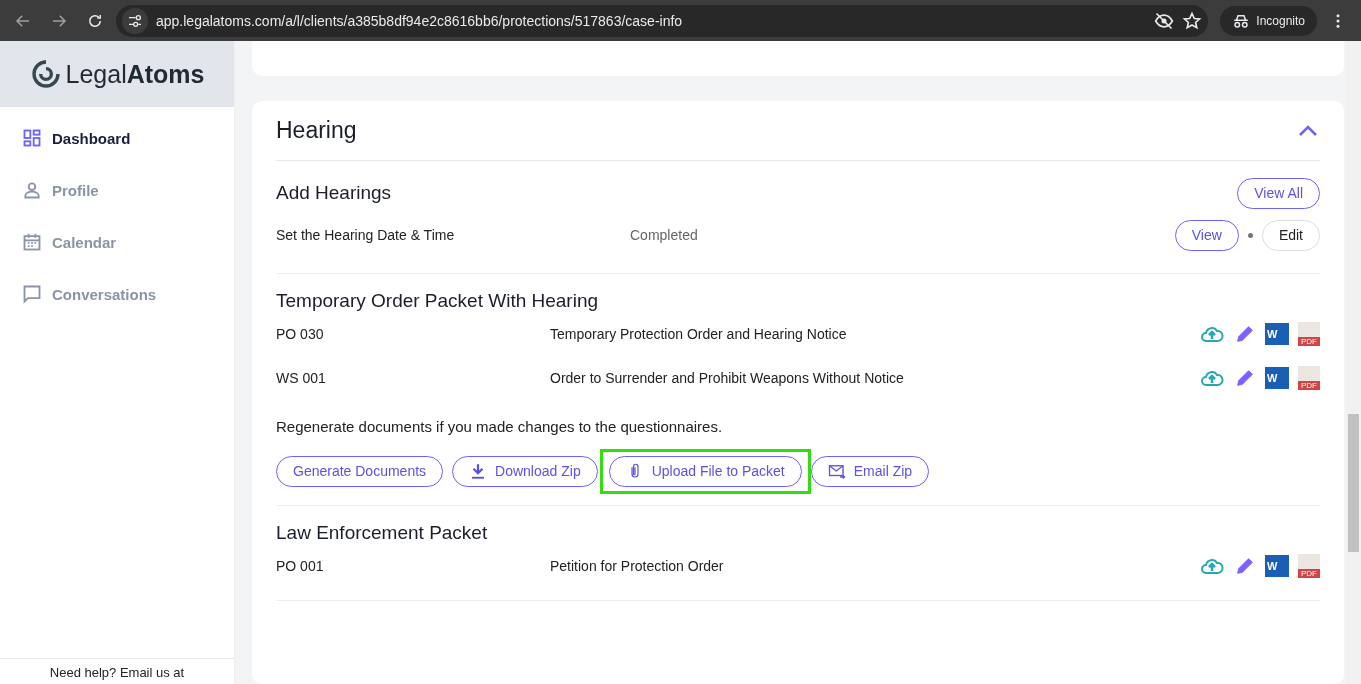  I want to click on document-code: PO 001, so click(300, 566).